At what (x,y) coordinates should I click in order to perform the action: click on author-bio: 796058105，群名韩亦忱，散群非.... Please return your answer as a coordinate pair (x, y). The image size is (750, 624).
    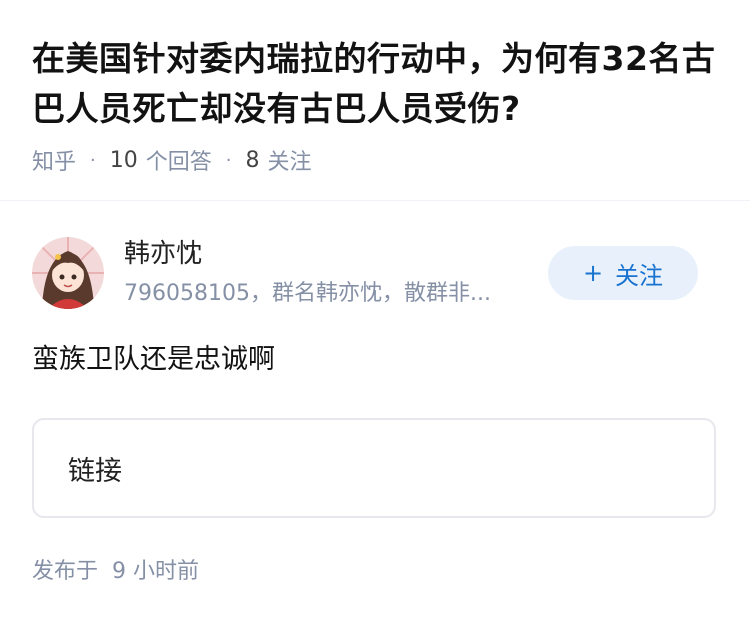
    Looking at the image, I should click on (307, 293).